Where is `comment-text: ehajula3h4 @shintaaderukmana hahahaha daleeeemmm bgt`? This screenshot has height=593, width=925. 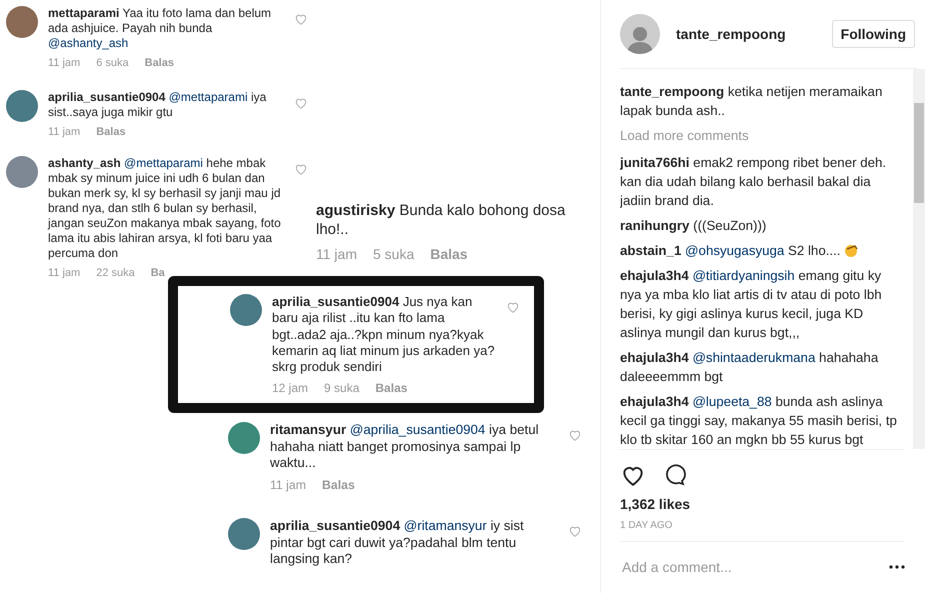
comment-text: ehajula3h4 @shintaaderukmana hahahaha daleeeemmm bgt is located at coordinates (750, 367).